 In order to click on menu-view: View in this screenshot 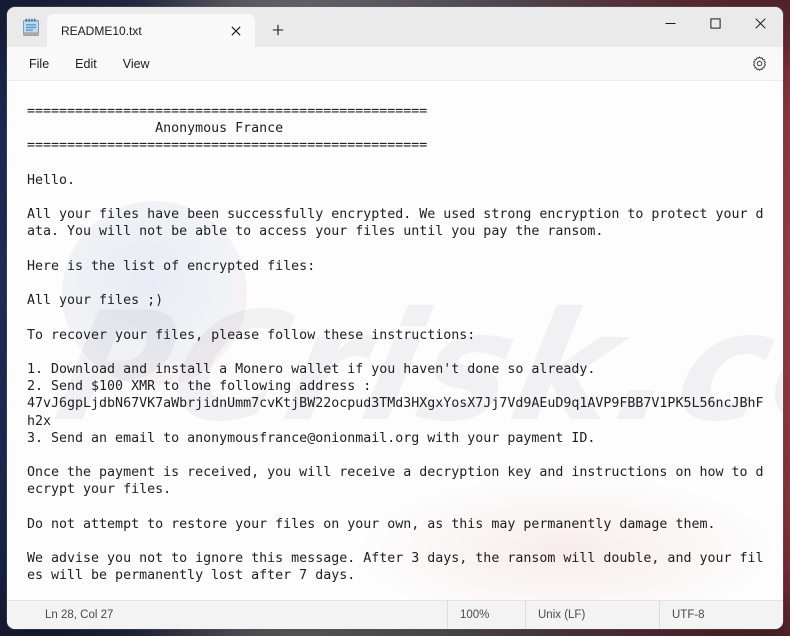, I will do `click(136, 64)`.